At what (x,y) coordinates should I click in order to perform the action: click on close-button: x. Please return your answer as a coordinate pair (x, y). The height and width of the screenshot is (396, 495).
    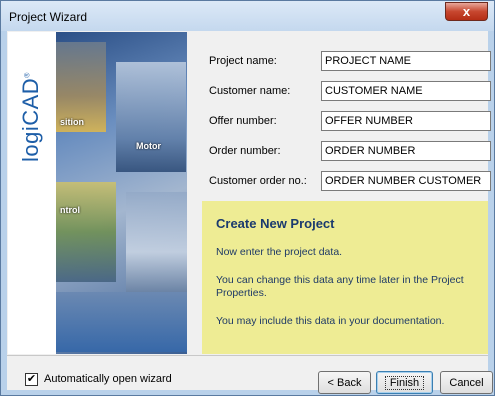
    Looking at the image, I should click on (466, 11).